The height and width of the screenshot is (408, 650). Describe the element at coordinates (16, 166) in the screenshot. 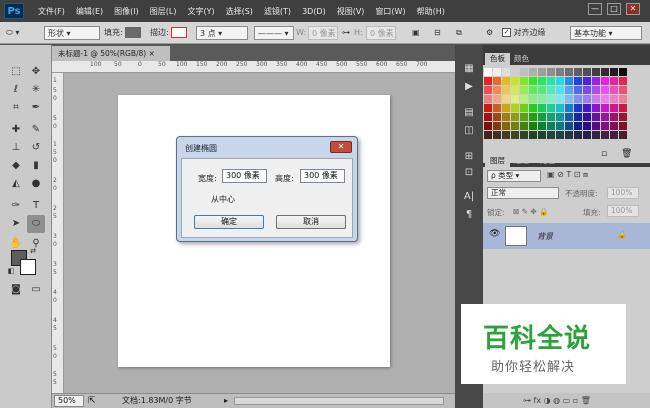

I see `eraser-icon: ◆` at that location.